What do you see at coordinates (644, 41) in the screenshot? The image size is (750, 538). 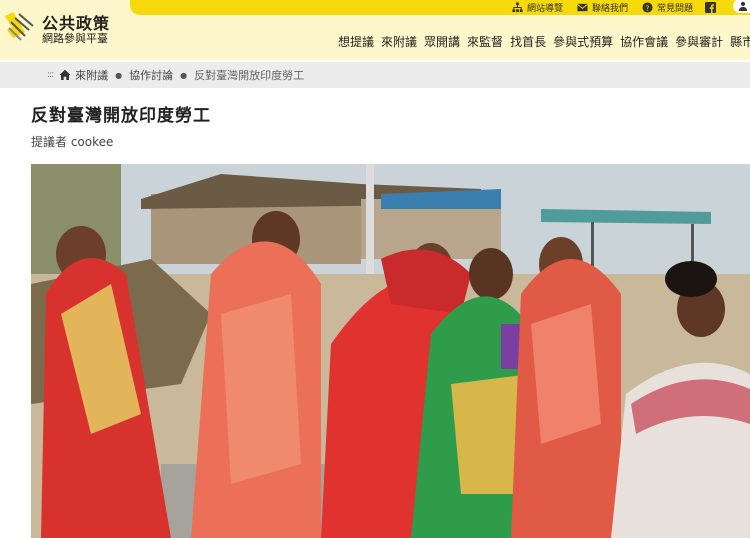 I see `nav-item-collab: 協作會議` at bounding box center [644, 41].